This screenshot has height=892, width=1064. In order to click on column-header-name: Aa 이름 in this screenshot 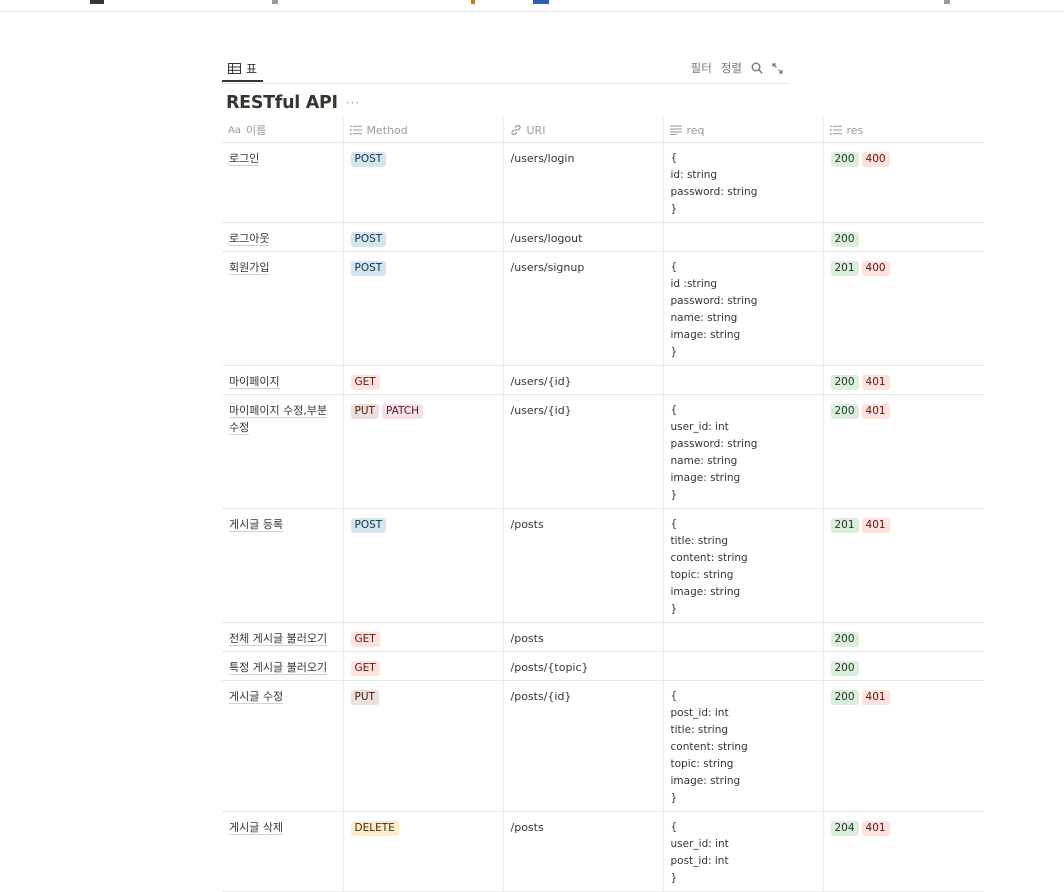, I will do `click(282, 130)`.